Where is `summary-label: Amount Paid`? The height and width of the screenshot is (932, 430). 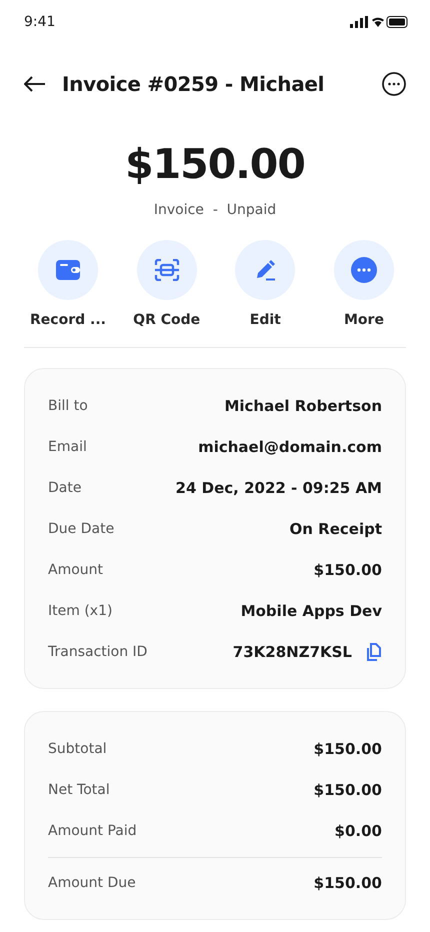
summary-label: Amount Paid is located at coordinates (92, 830).